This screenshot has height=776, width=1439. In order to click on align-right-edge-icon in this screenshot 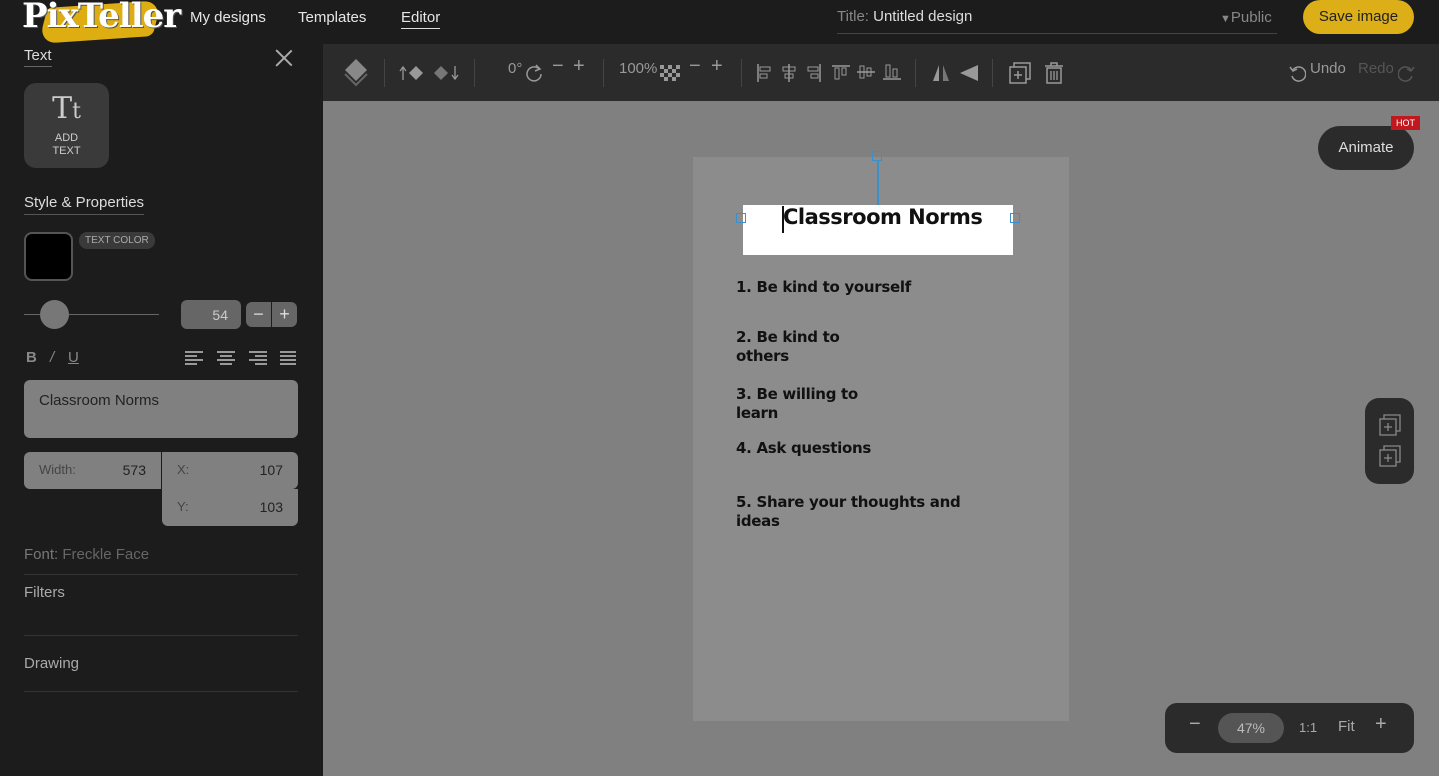, I will do `click(814, 73)`.